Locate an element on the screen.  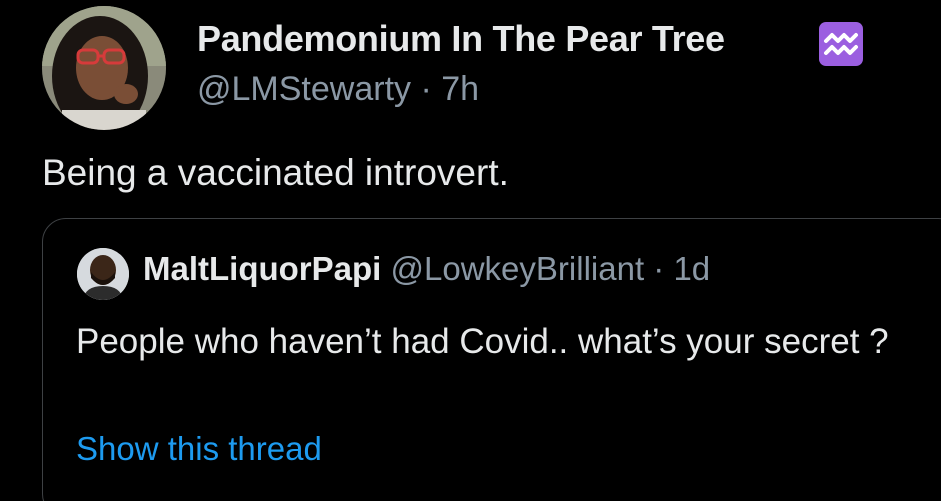
tweet-timestamp: 7h is located at coordinates (460, 89).